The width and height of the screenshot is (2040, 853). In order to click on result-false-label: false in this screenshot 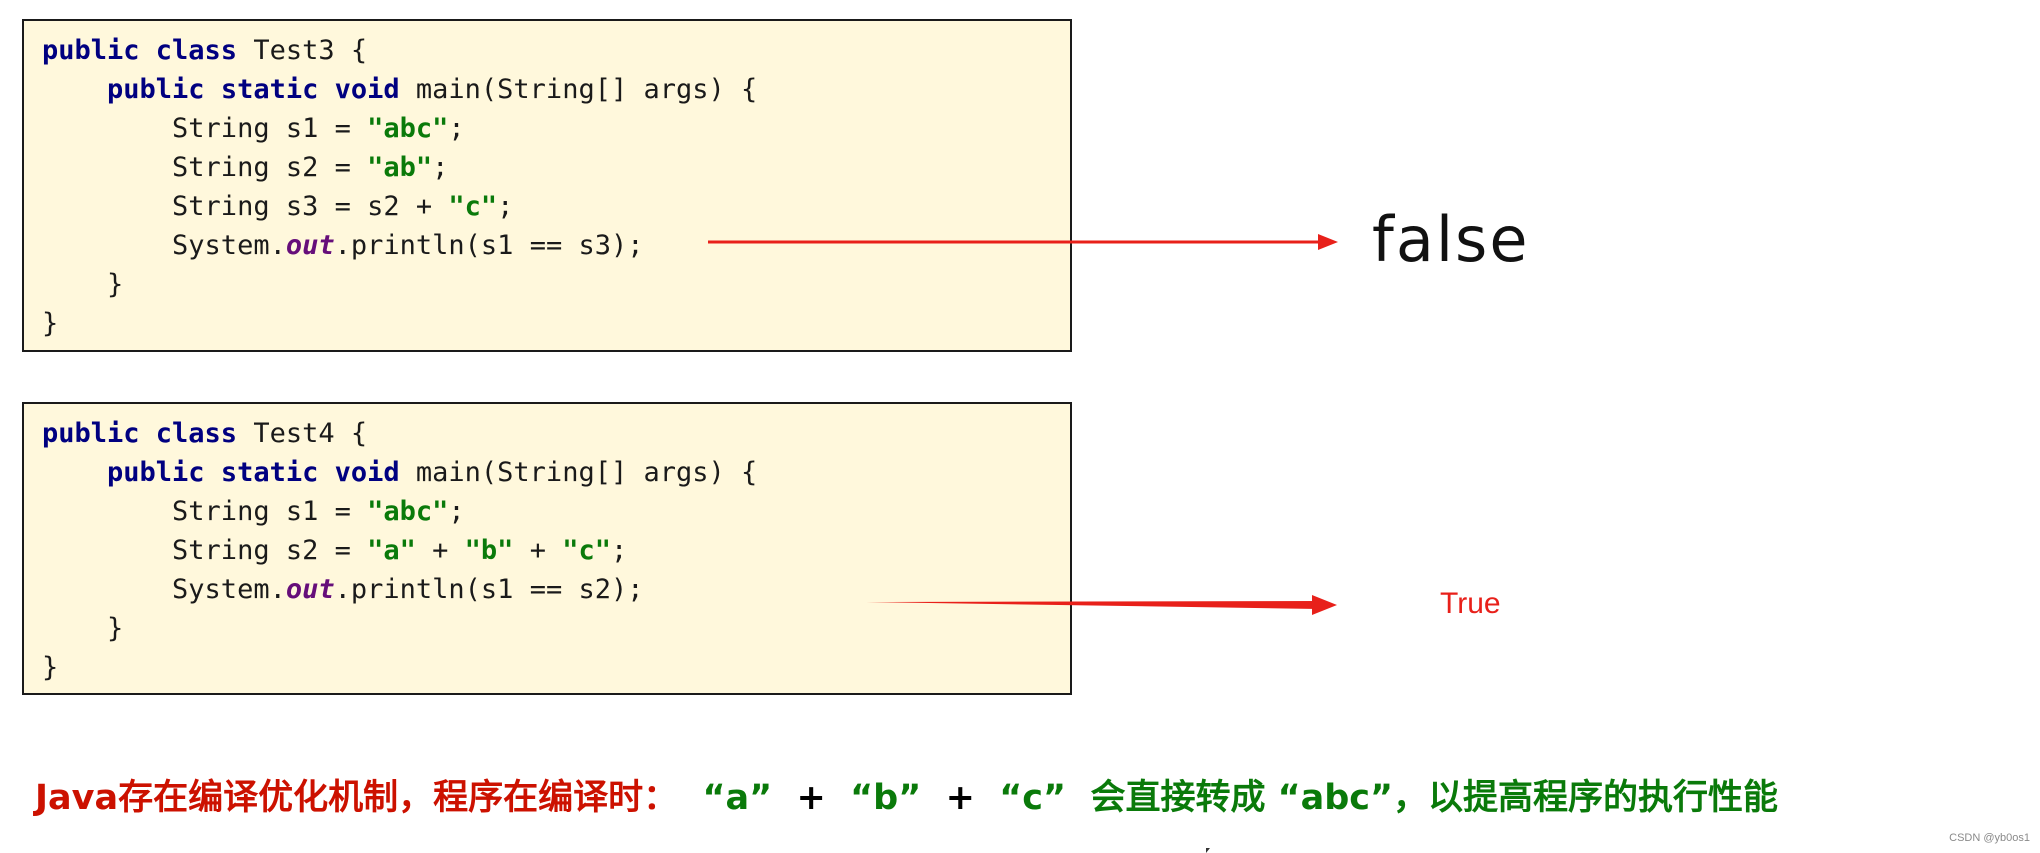, I will do `click(1451, 239)`.